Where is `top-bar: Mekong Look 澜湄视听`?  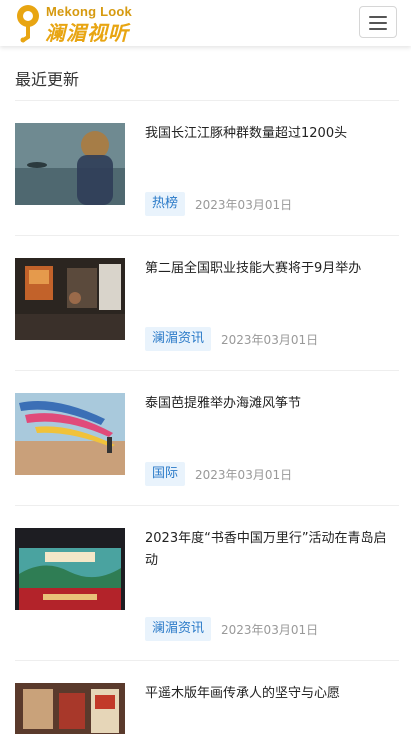
top-bar: Mekong Look 澜湄视听 is located at coordinates (205, 23).